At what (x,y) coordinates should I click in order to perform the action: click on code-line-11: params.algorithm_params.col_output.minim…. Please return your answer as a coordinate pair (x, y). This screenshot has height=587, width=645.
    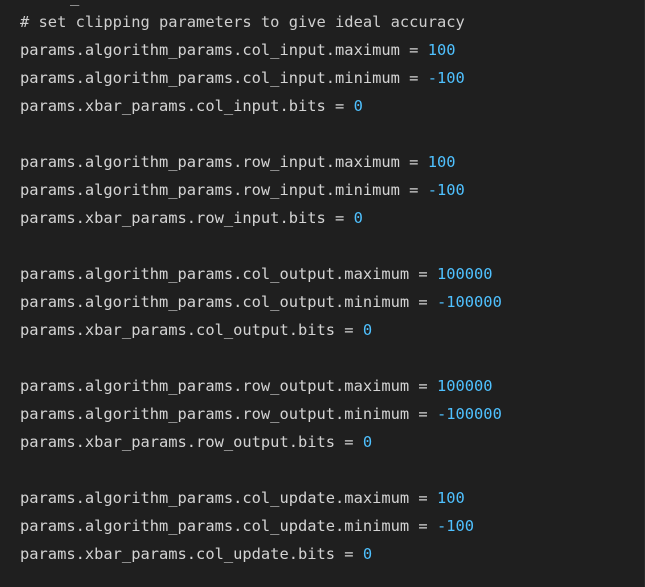
    Looking at the image, I should click on (332, 302).